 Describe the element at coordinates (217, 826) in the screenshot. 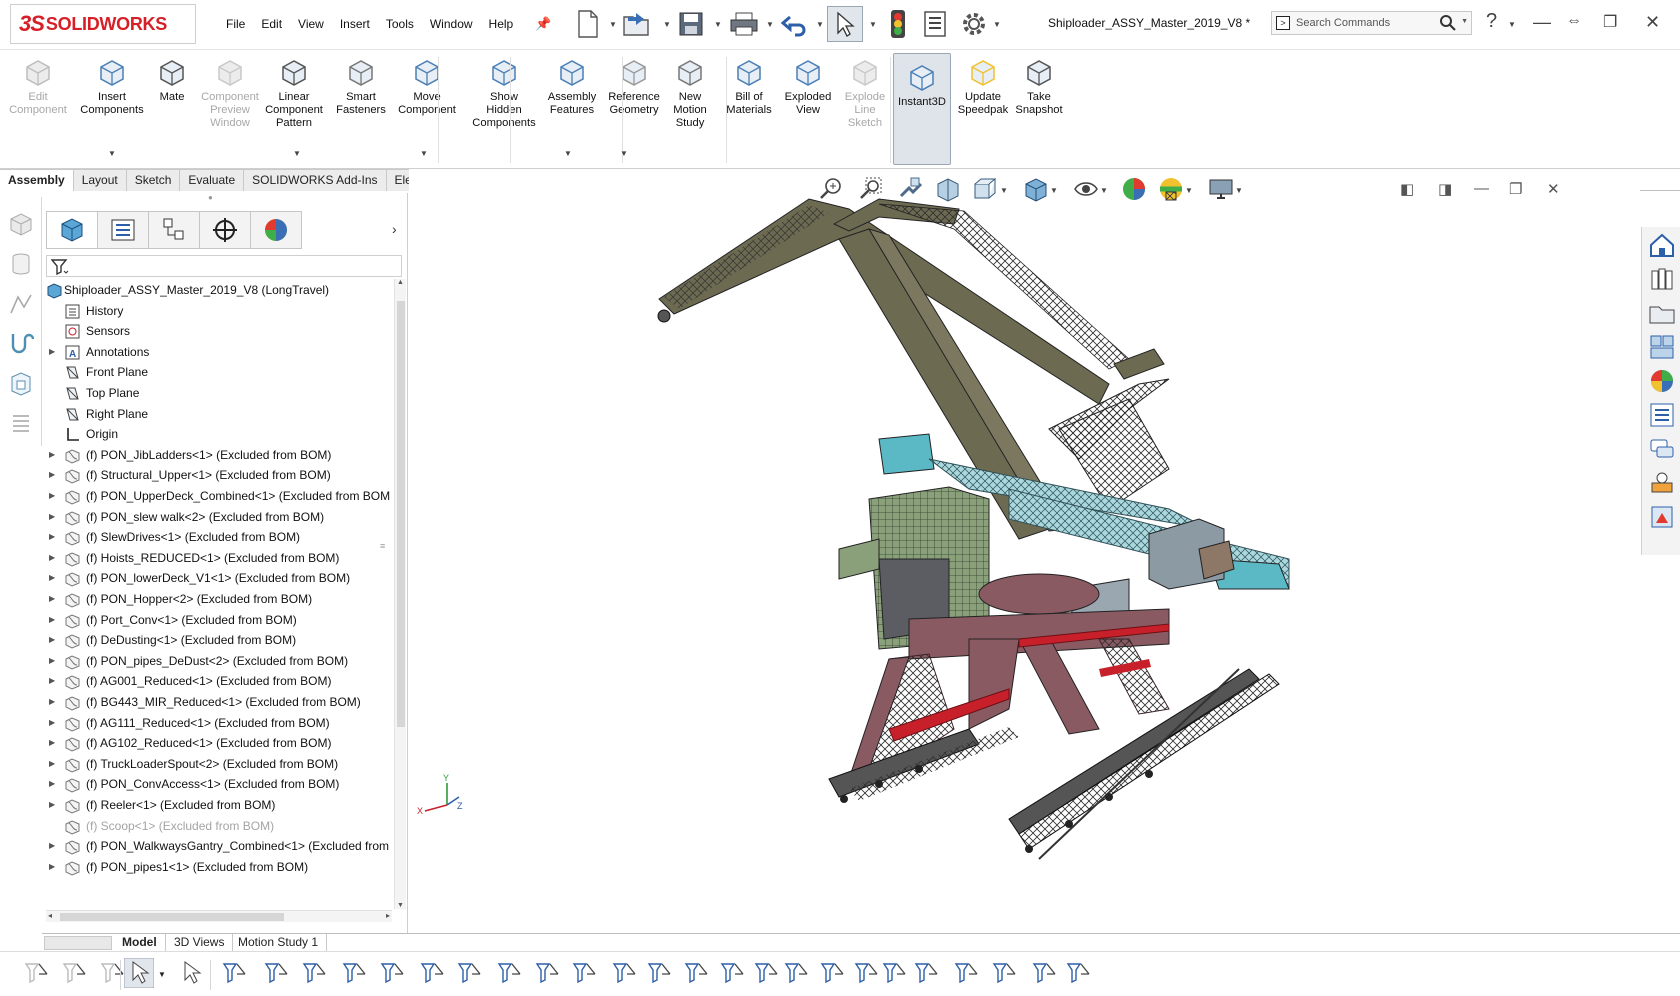

I see `tree-item: (f) Scoop<1> (Excluded from BOM)` at that location.